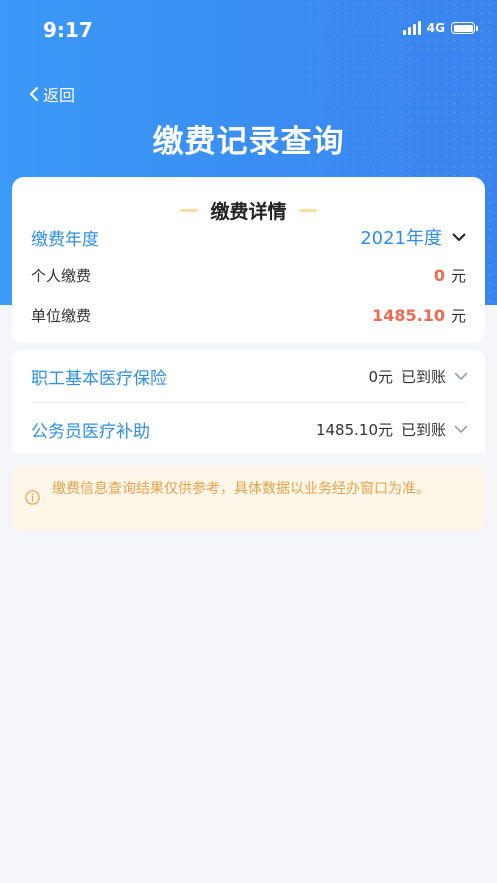 The image size is (497, 883). What do you see at coordinates (248, 275) in the screenshot?
I see `personal-payment-row: 个人缴费 0 元` at bounding box center [248, 275].